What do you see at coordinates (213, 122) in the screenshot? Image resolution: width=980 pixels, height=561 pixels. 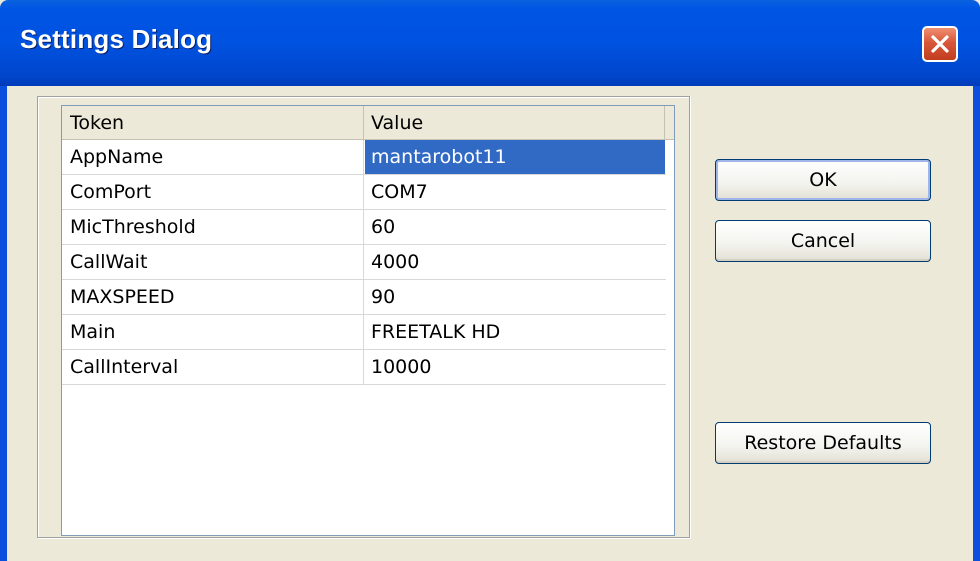 I see `column-header-token: Token` at bounding box center [213, 122].